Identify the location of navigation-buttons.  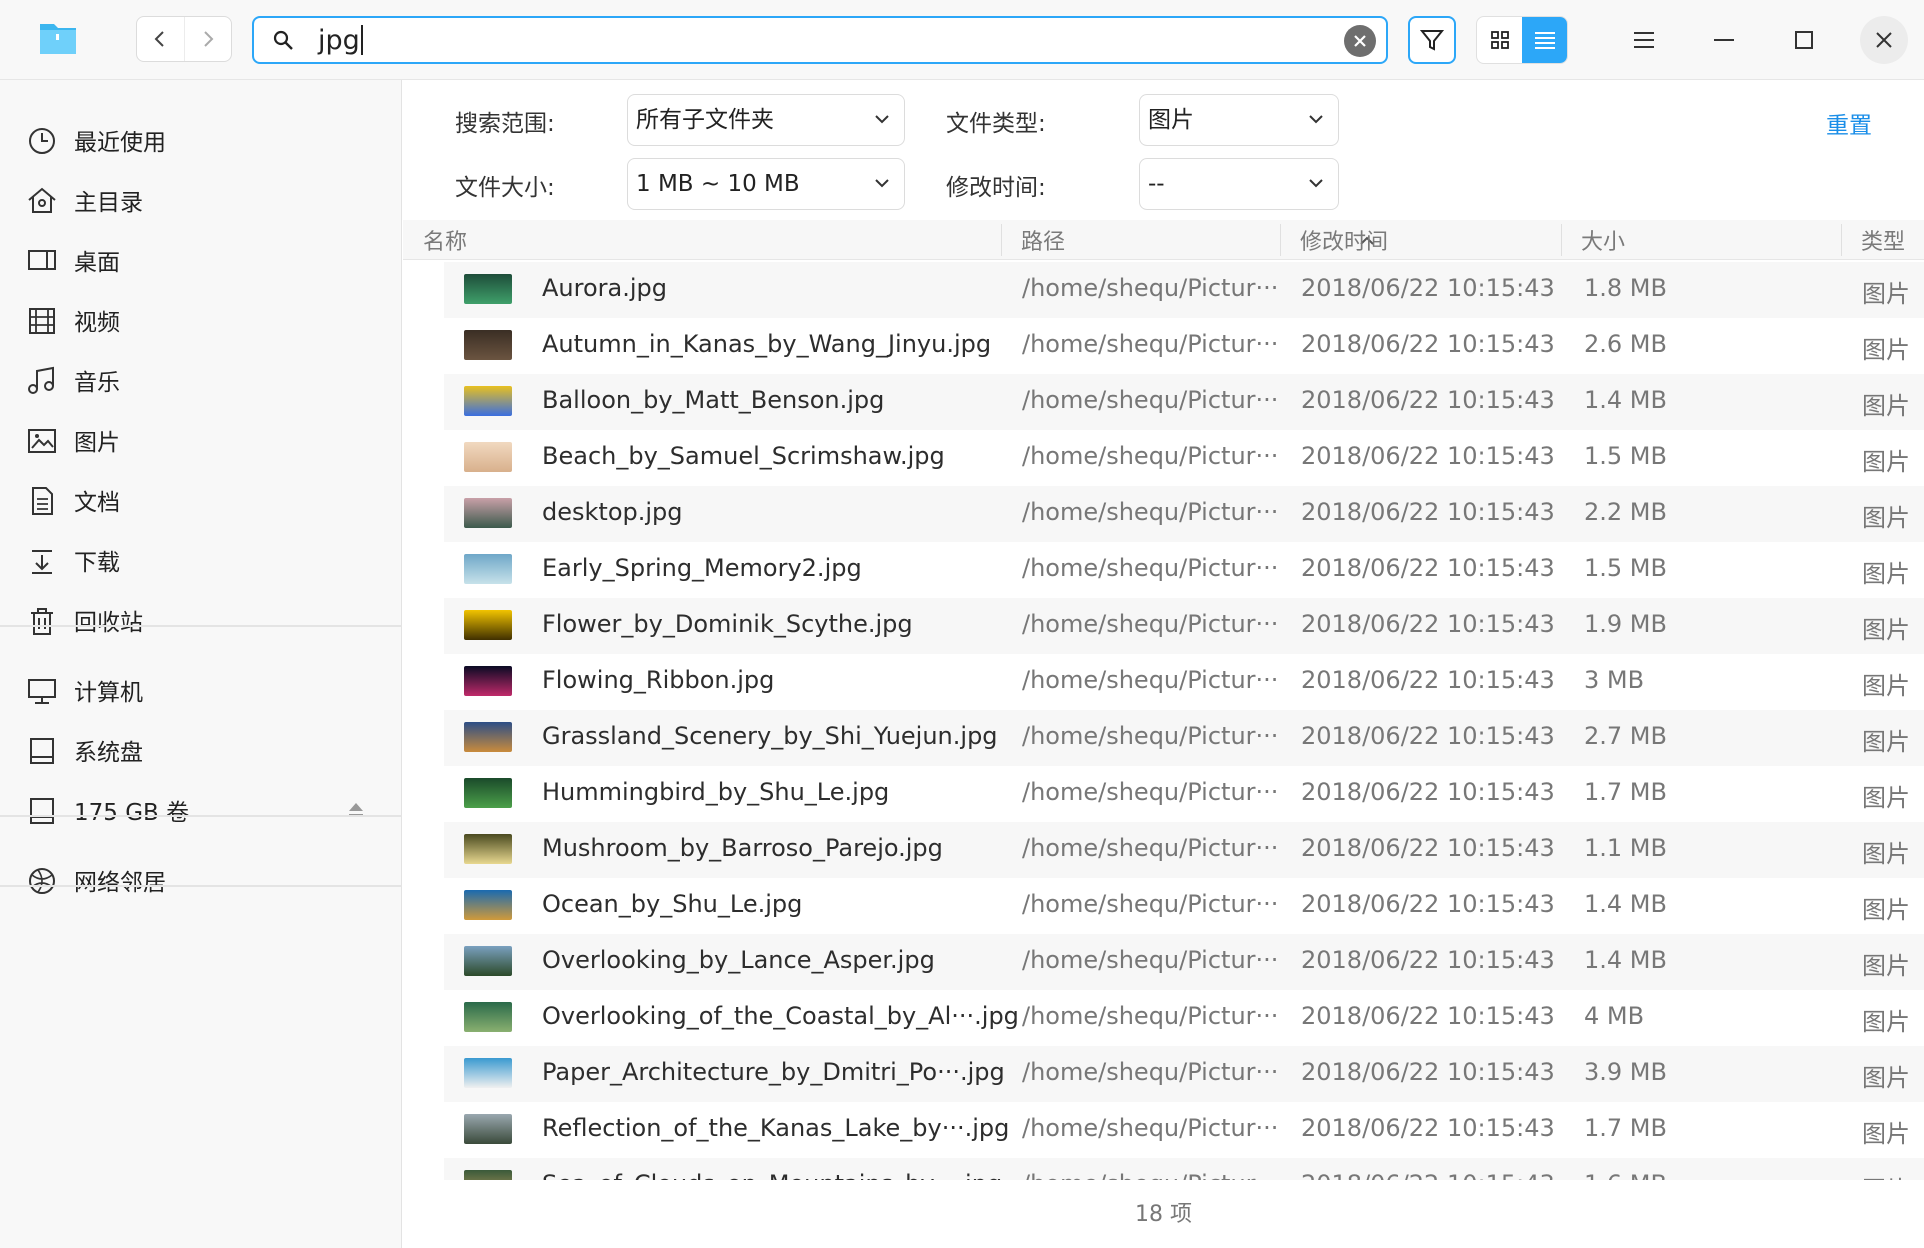
(184, 39).